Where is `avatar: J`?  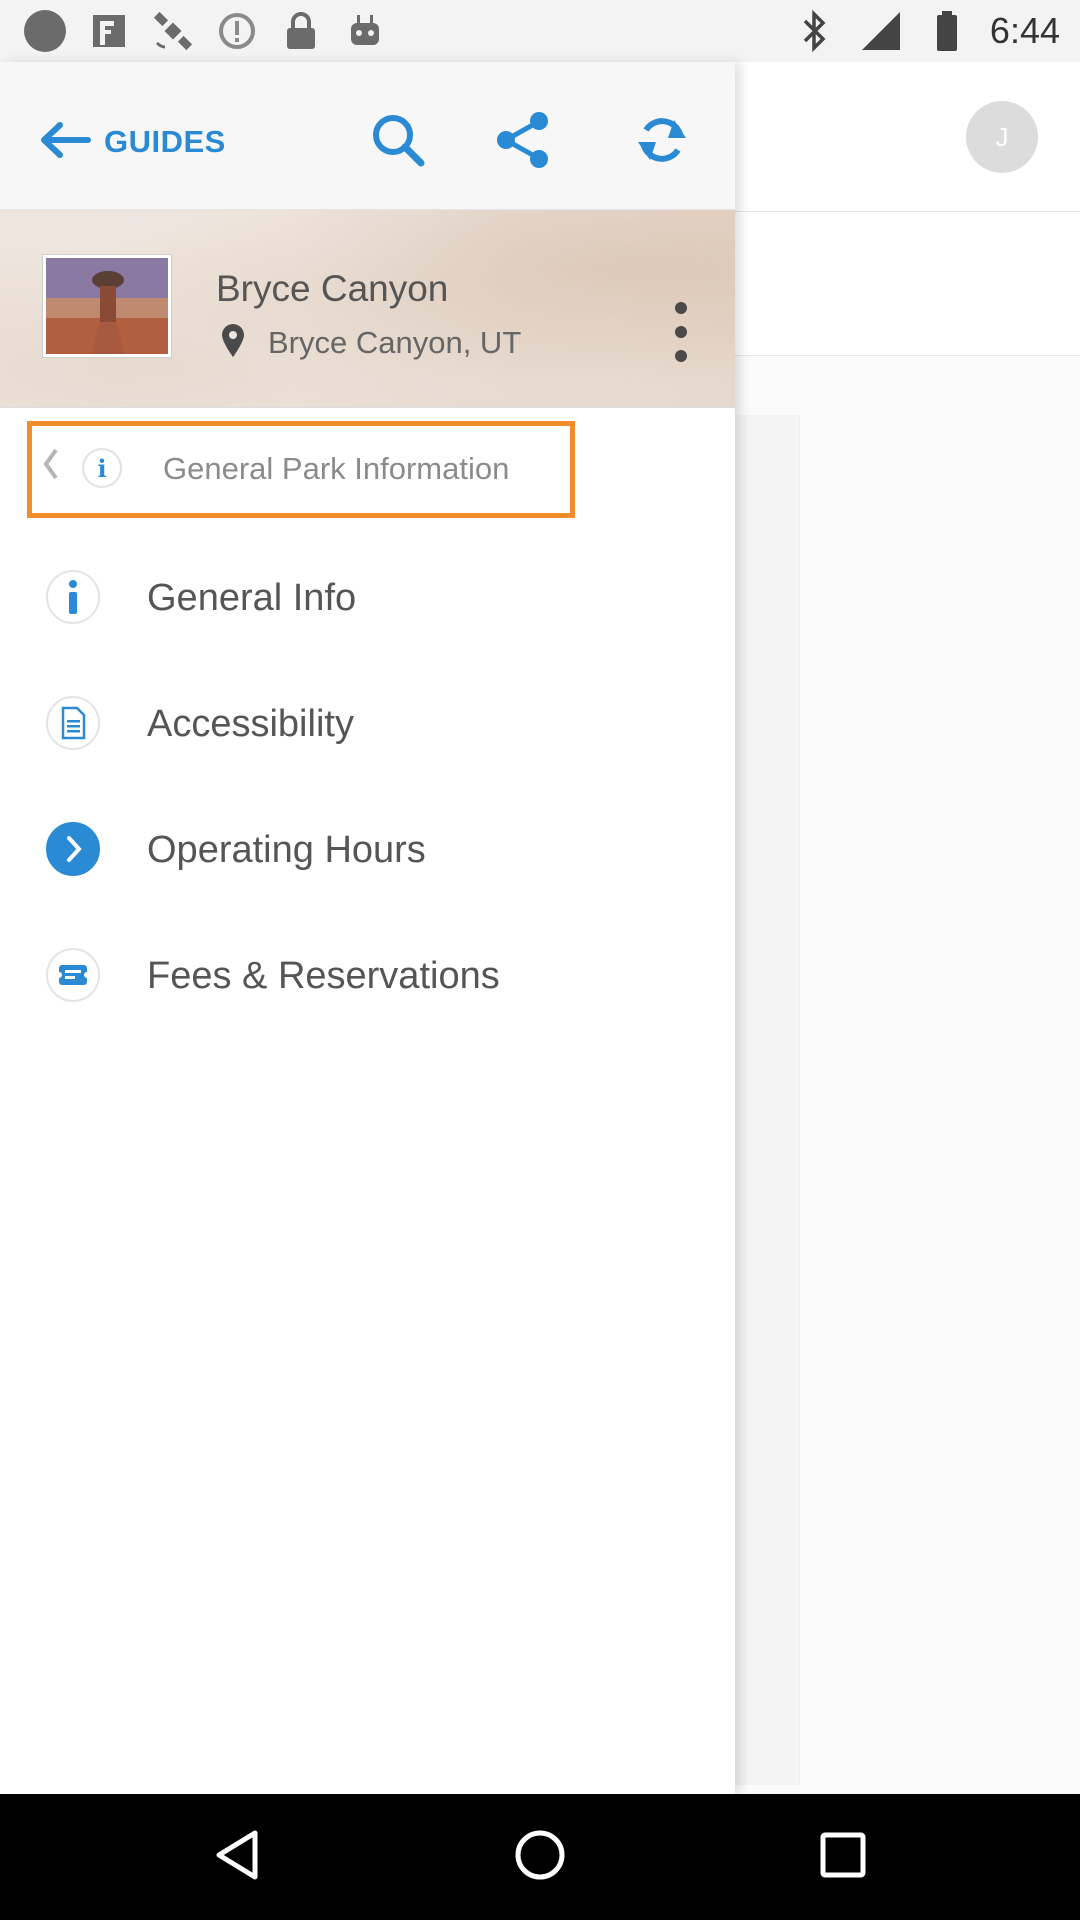
avatar: J is located at coordinates (1002, 137).